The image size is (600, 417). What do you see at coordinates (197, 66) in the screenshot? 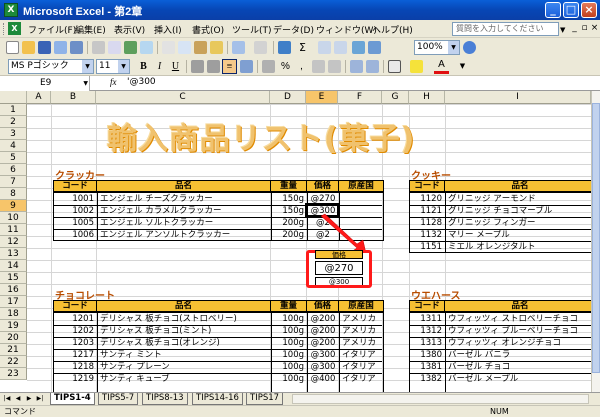
I see `align-left-icon` at bounding box center [197, 66].